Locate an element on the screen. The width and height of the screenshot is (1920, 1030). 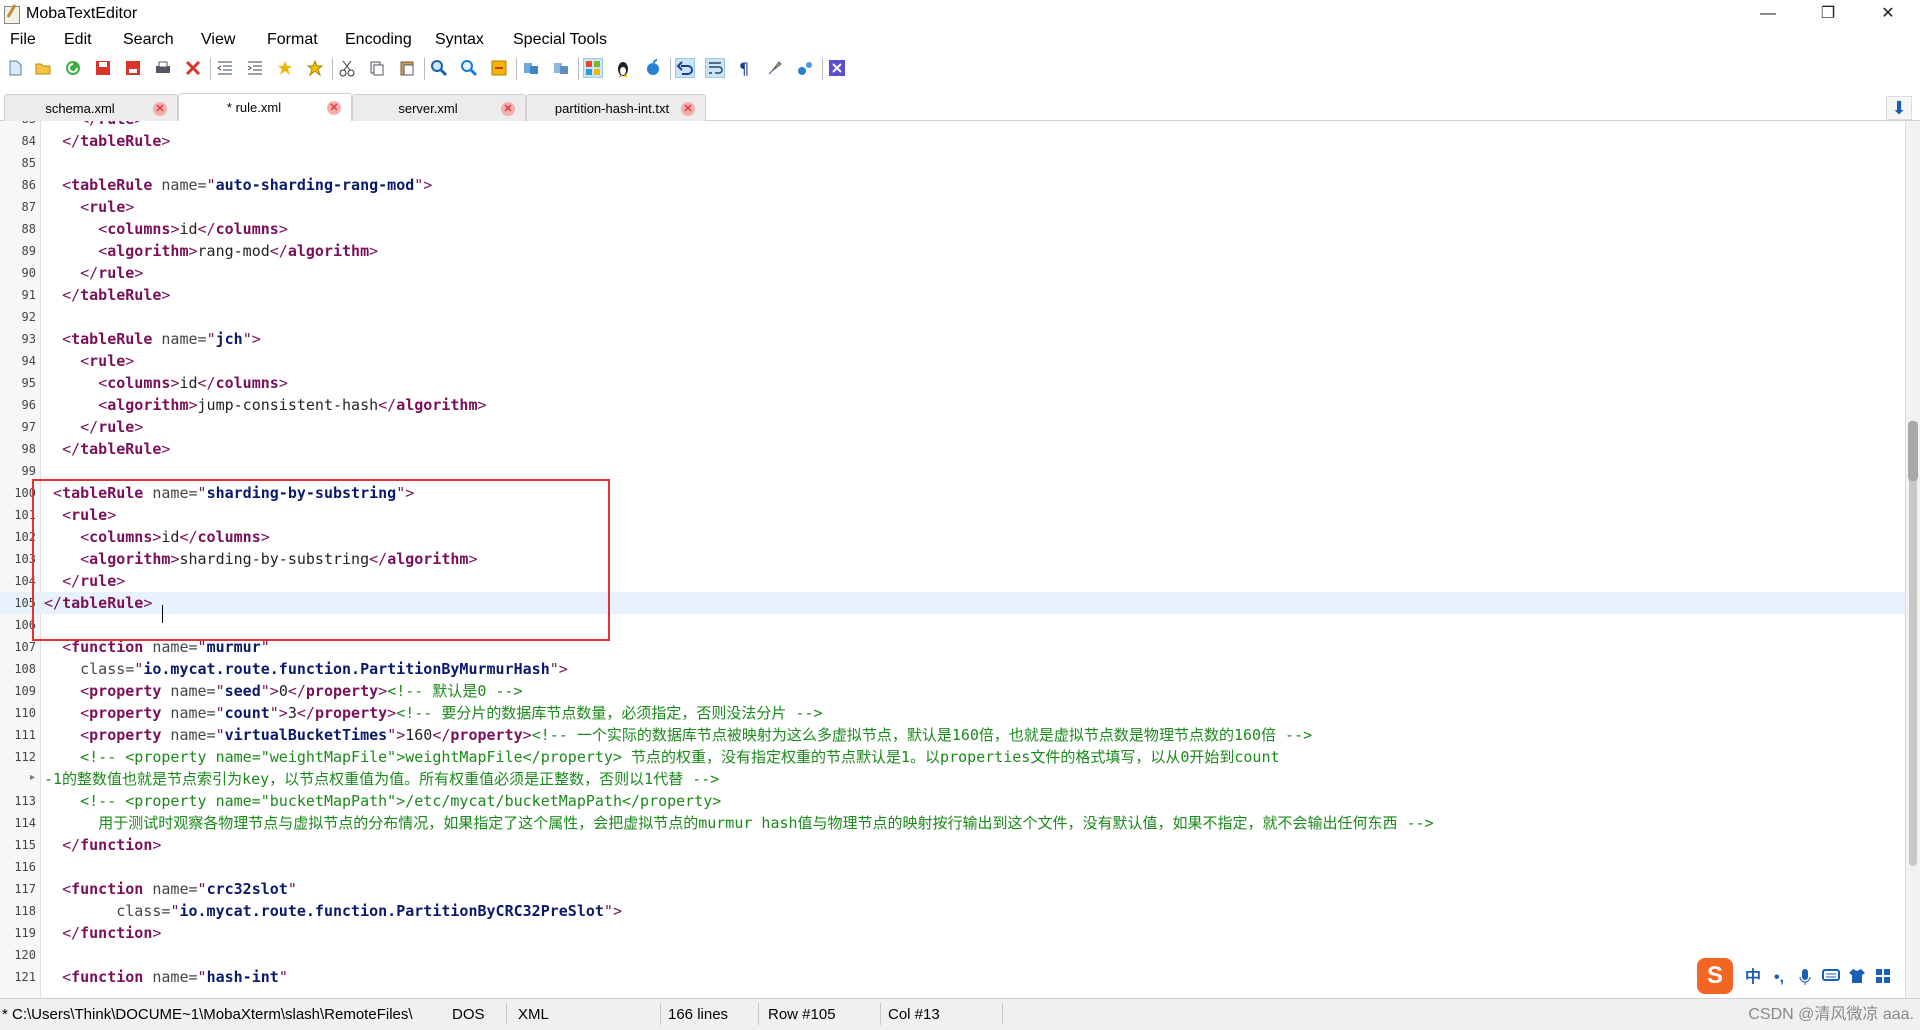
mac-format-icon is located at coordinates (653, 68).